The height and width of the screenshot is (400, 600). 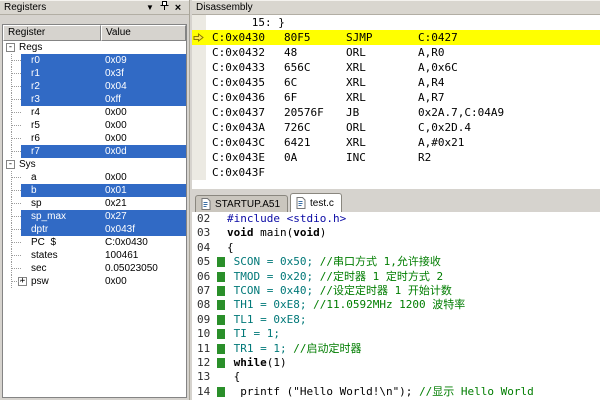 I want to click on tab-test-c: test.c, so click(x=316, y=202).